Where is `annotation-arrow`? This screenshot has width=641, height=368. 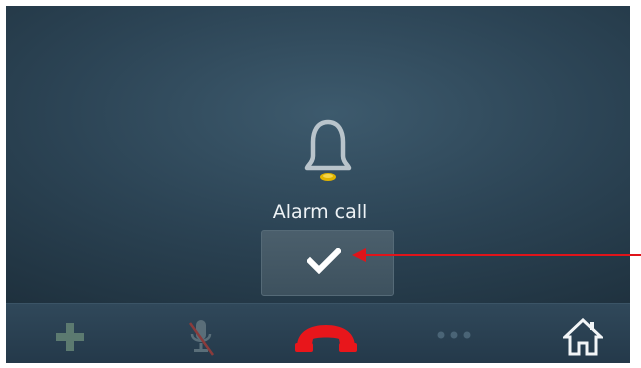
annotation-arrow is located at coordinates (496, 255).